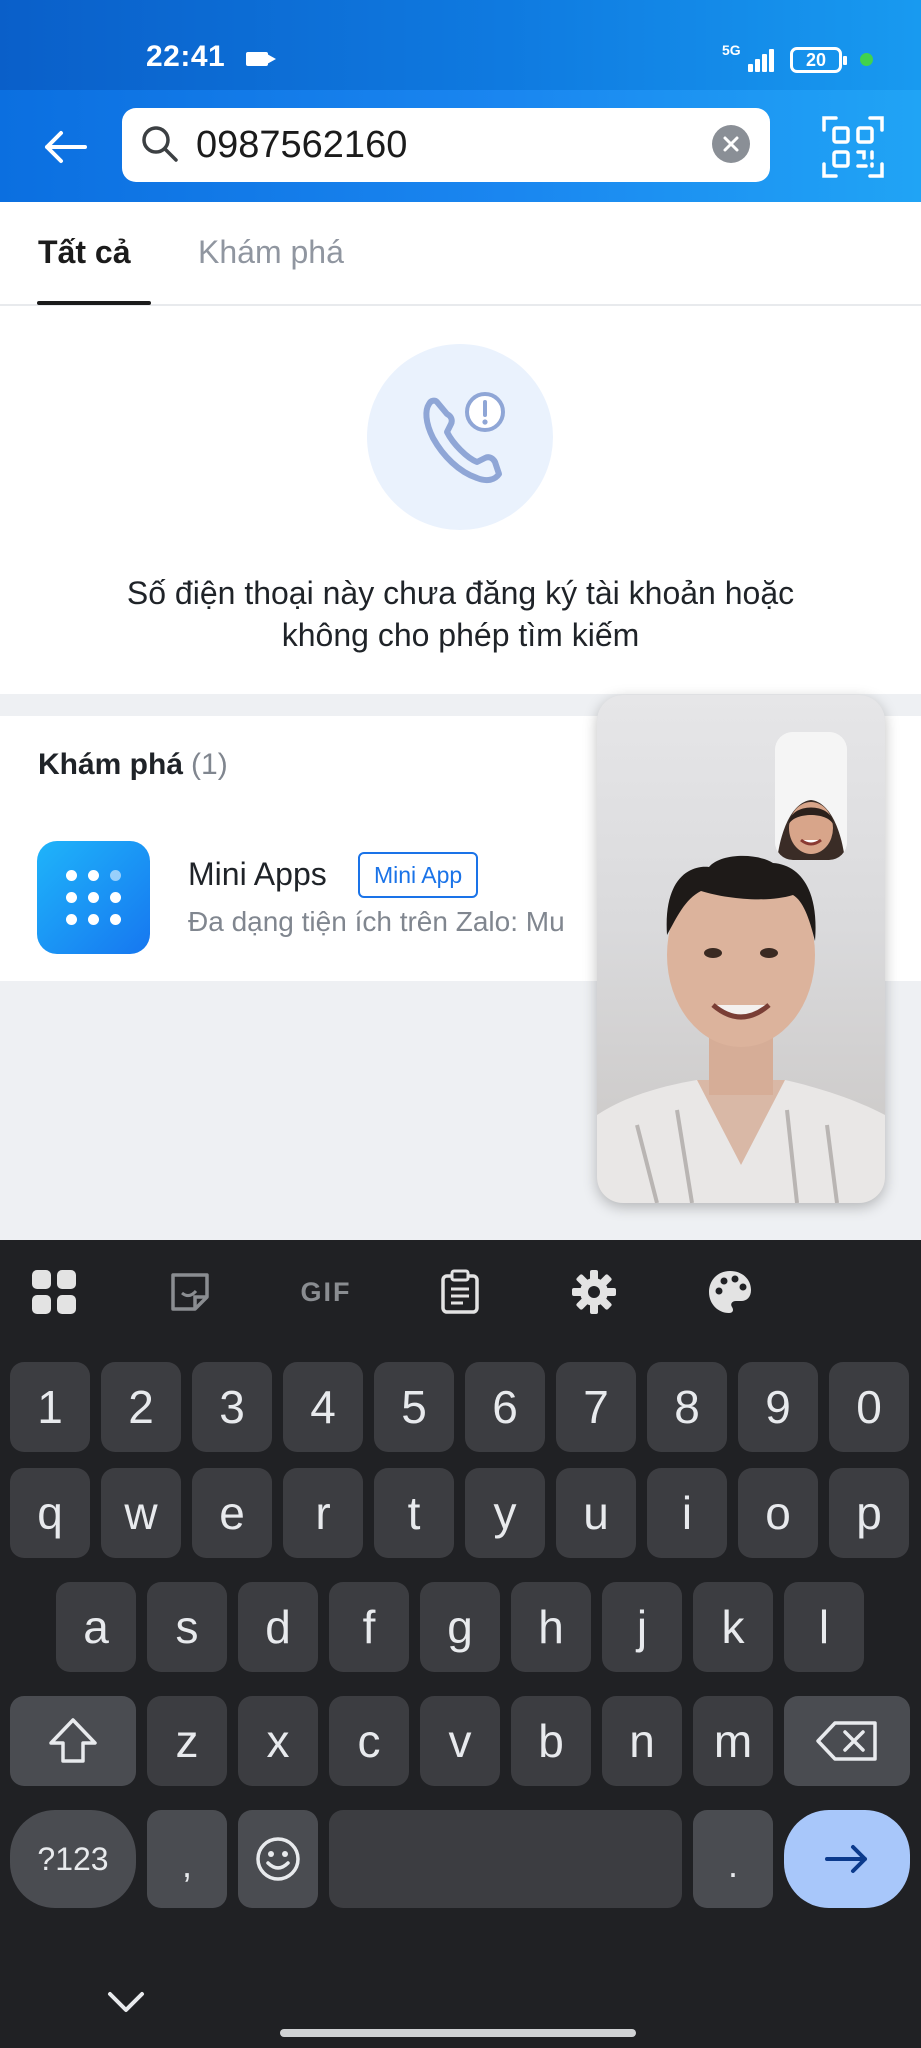 The image size is (921, 2048). What do you see at coordinates (869, 1513) in the screenshot?
I see `key-p: p` at bounding box center [869, 1513].